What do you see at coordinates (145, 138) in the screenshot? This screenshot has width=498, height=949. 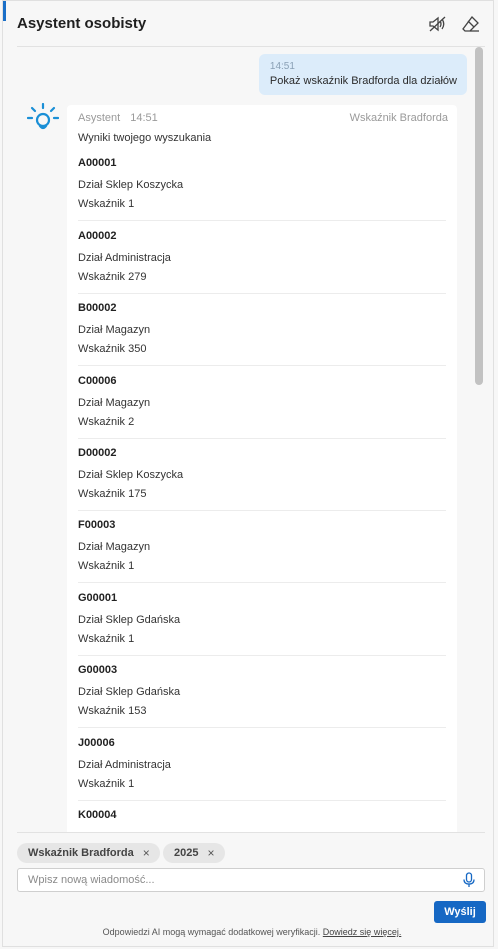 I see `results-intro: Wyniki twojego wyszukania` at bounding box center [145, 138].